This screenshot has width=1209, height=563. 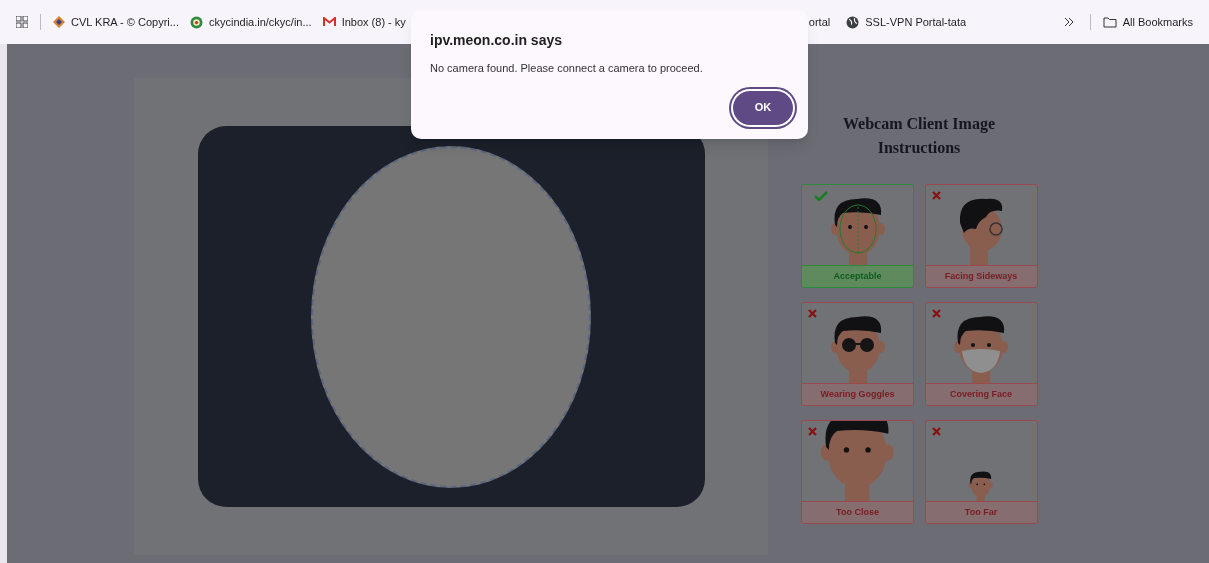 I want to click on instructions-title: Webcam Client Image Instructions, so click(x=919, y=136).